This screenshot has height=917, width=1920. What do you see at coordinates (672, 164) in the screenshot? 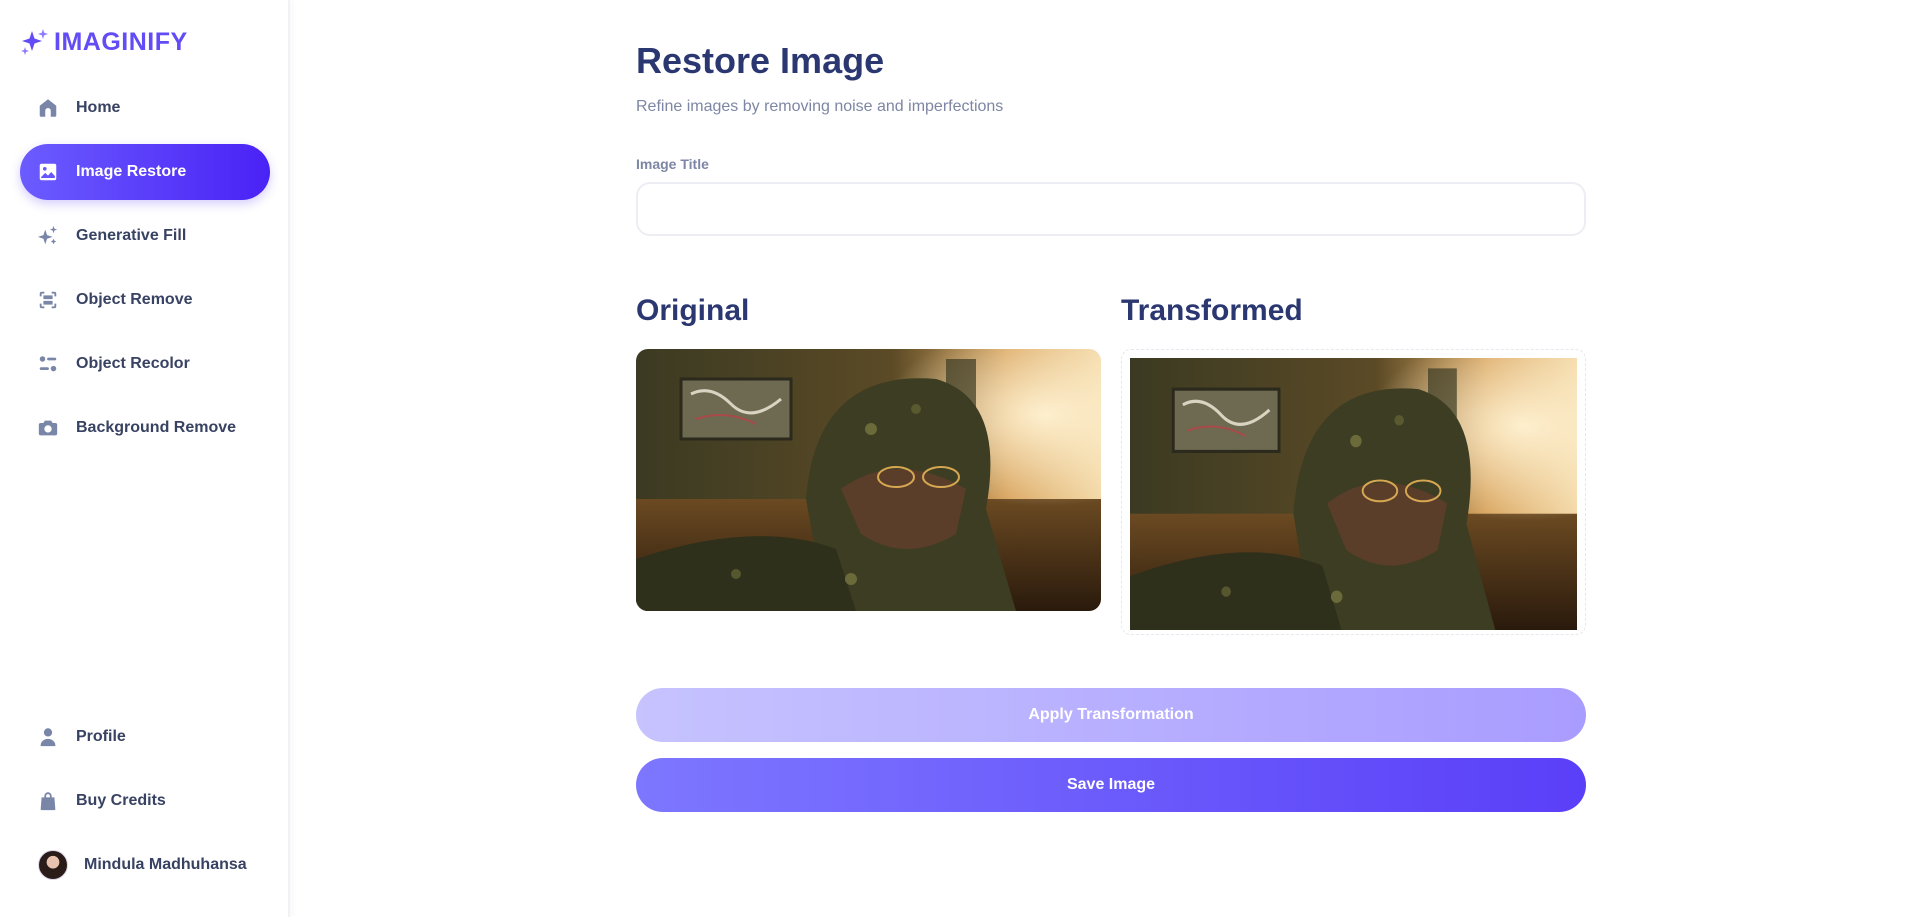
I see `image-title-label: Image Title` at bounding box center [672, 164].